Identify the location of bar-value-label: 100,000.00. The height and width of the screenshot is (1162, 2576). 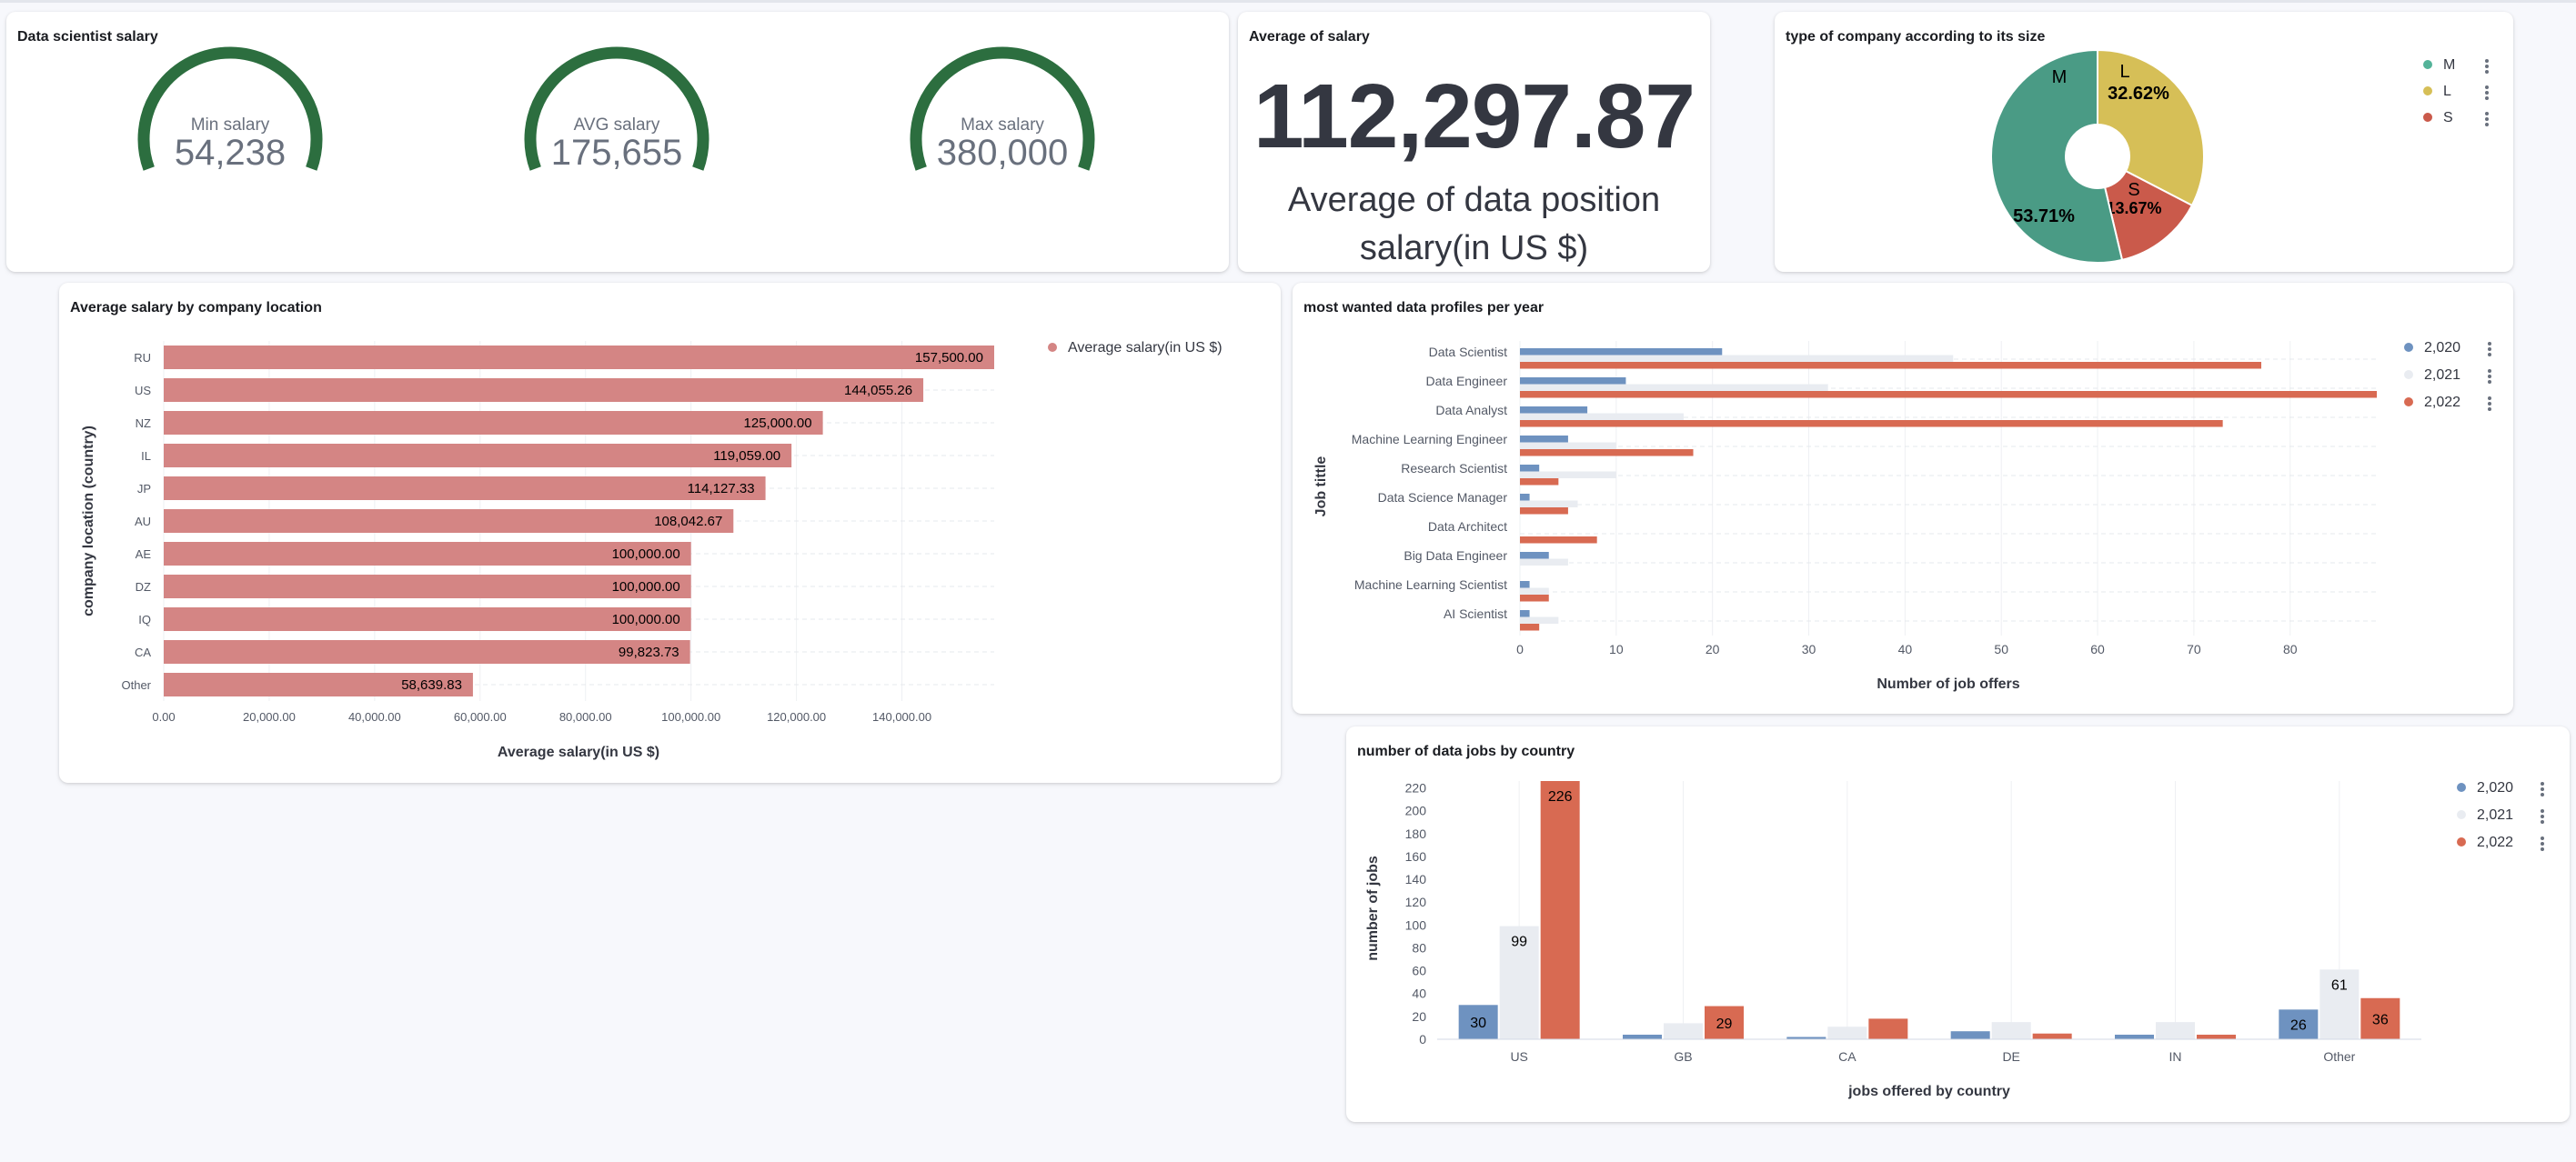
(646, 587).